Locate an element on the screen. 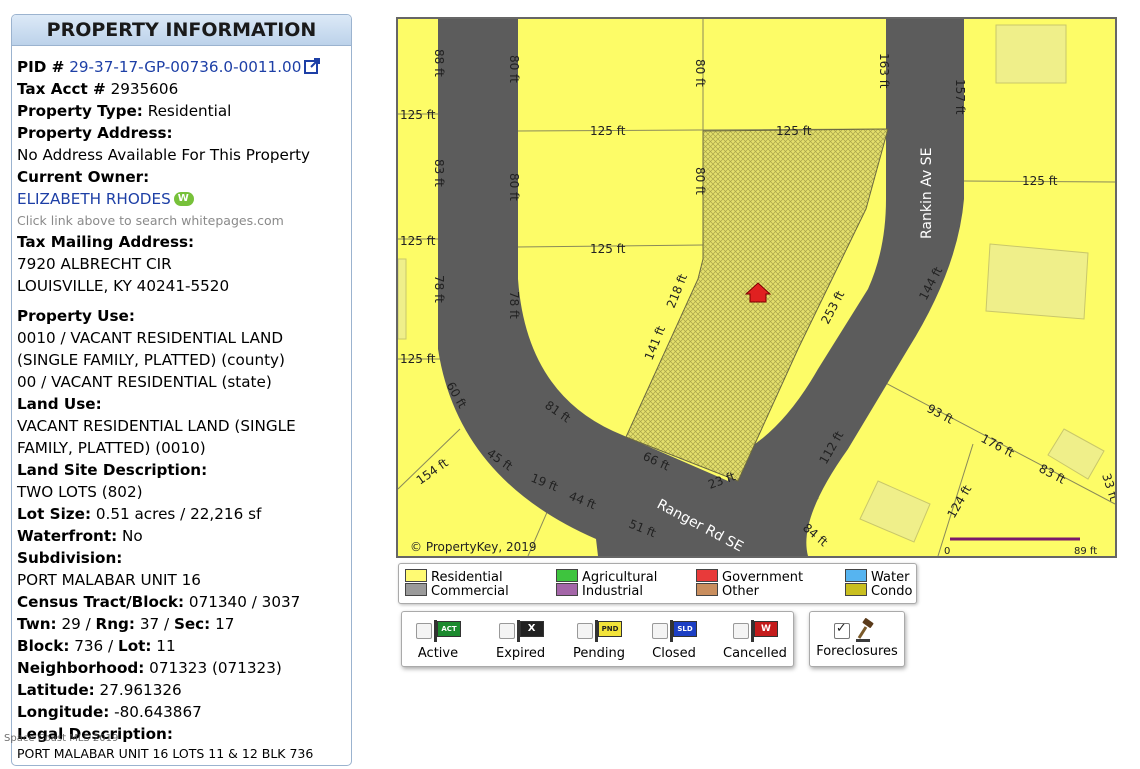 This screenshot has width=1140, height=769. dimension-label: 33 ft is located at coordinates (1107, 487).